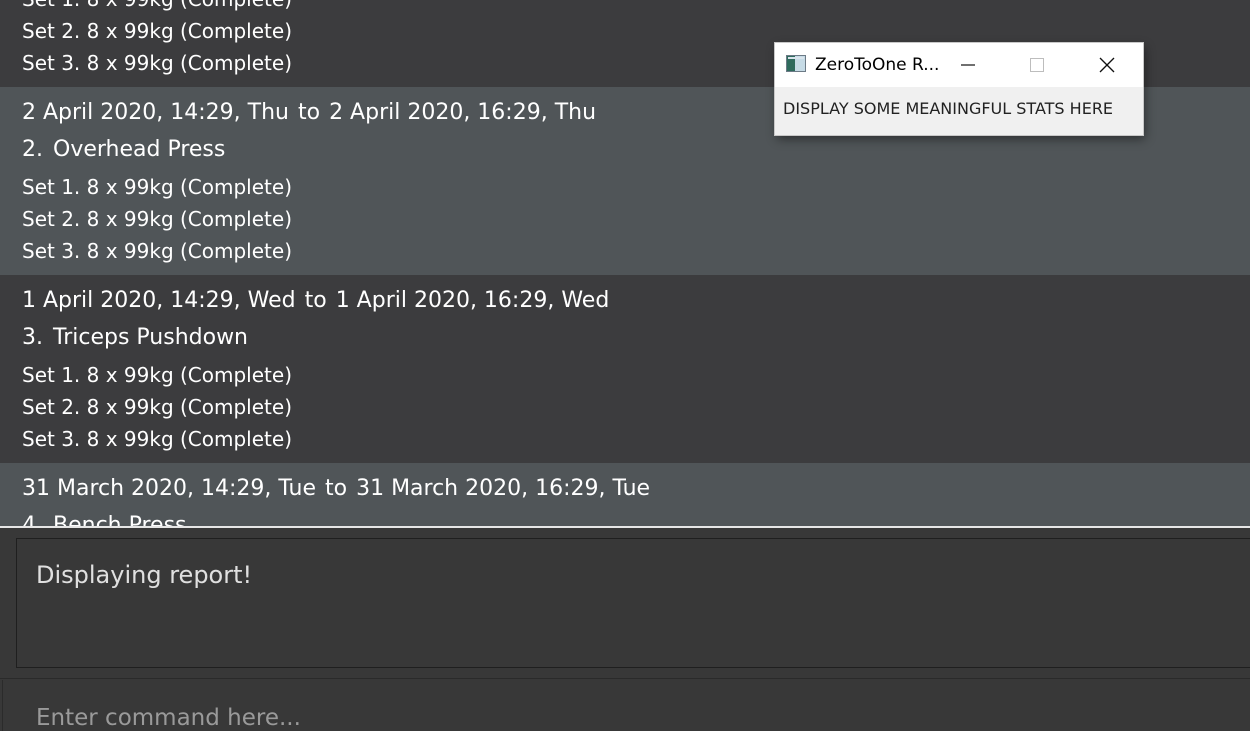 Image resolution: width=1250 pixels, height=731 pixels. I want to click on exercise-index: 4., so click(32, 519).